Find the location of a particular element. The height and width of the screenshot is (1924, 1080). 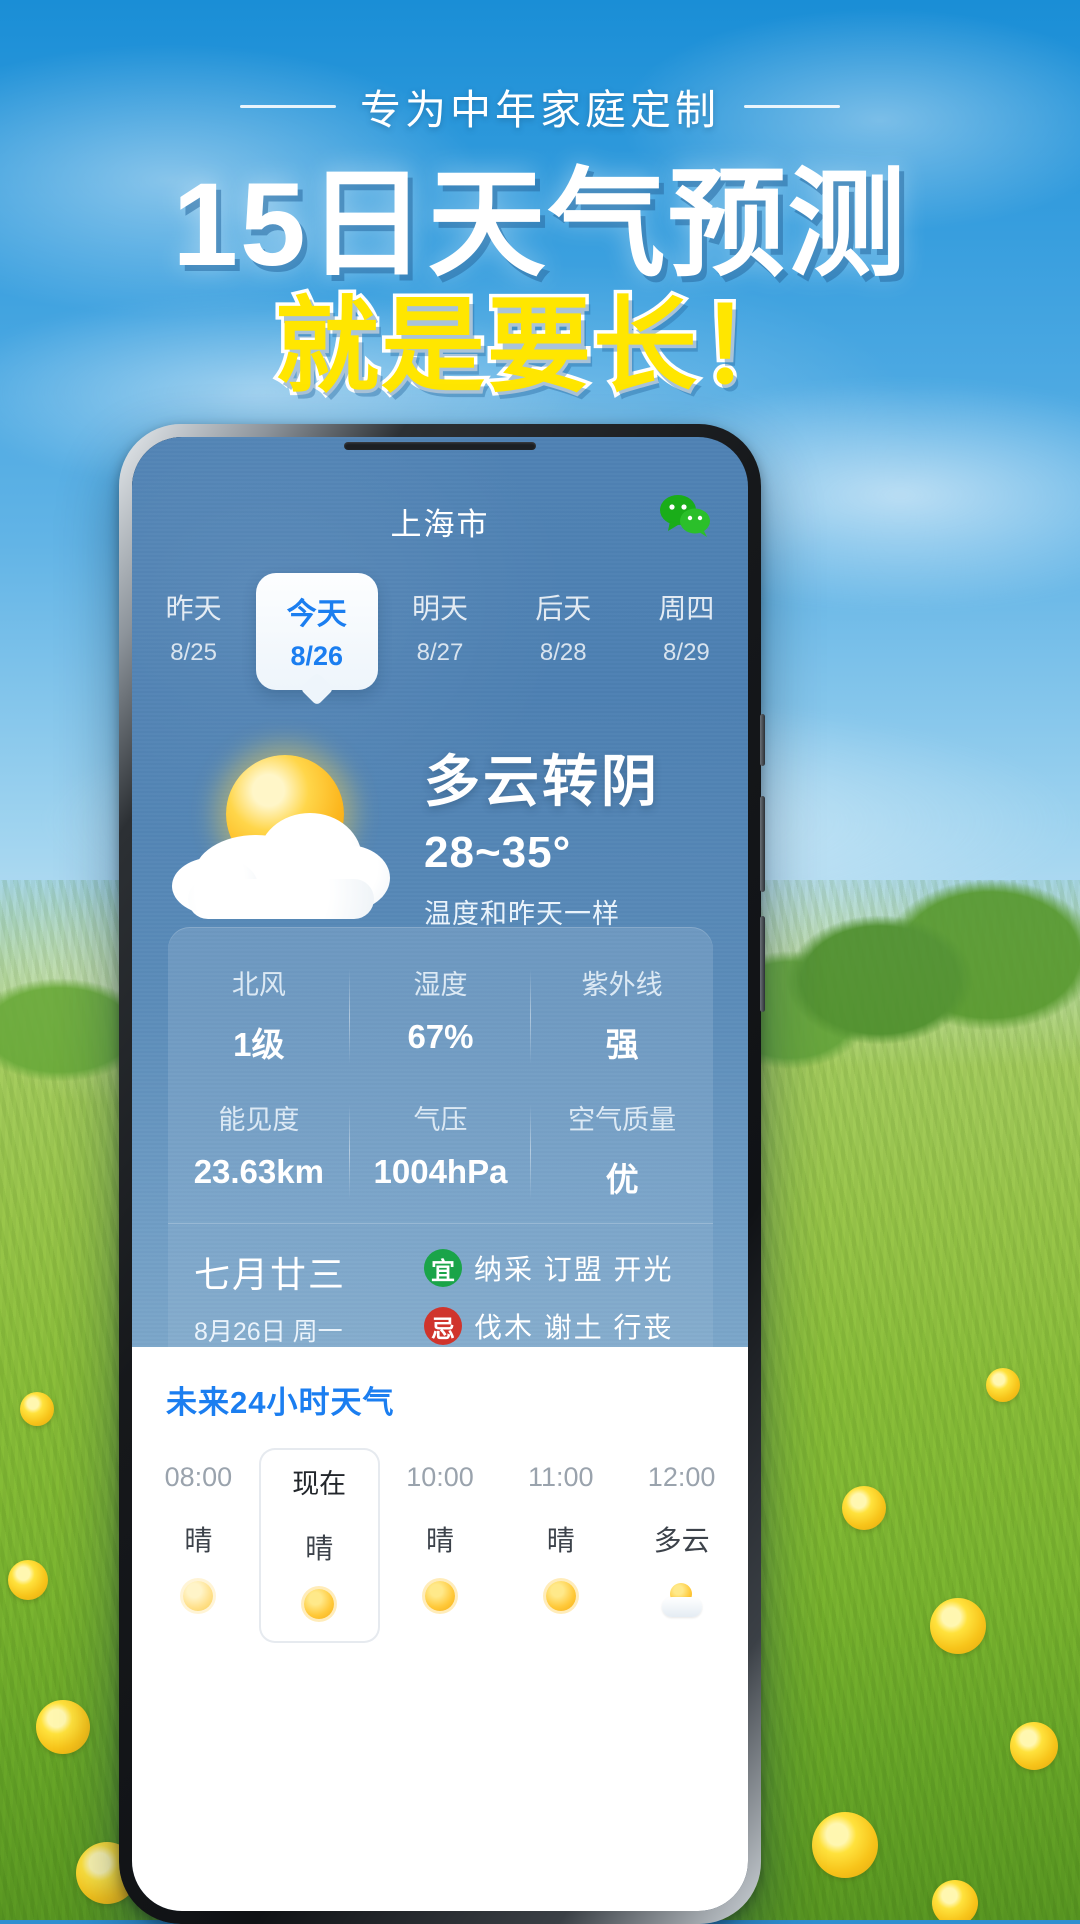

hourly-time: 12:00 is located at coordinates (681, 1477).